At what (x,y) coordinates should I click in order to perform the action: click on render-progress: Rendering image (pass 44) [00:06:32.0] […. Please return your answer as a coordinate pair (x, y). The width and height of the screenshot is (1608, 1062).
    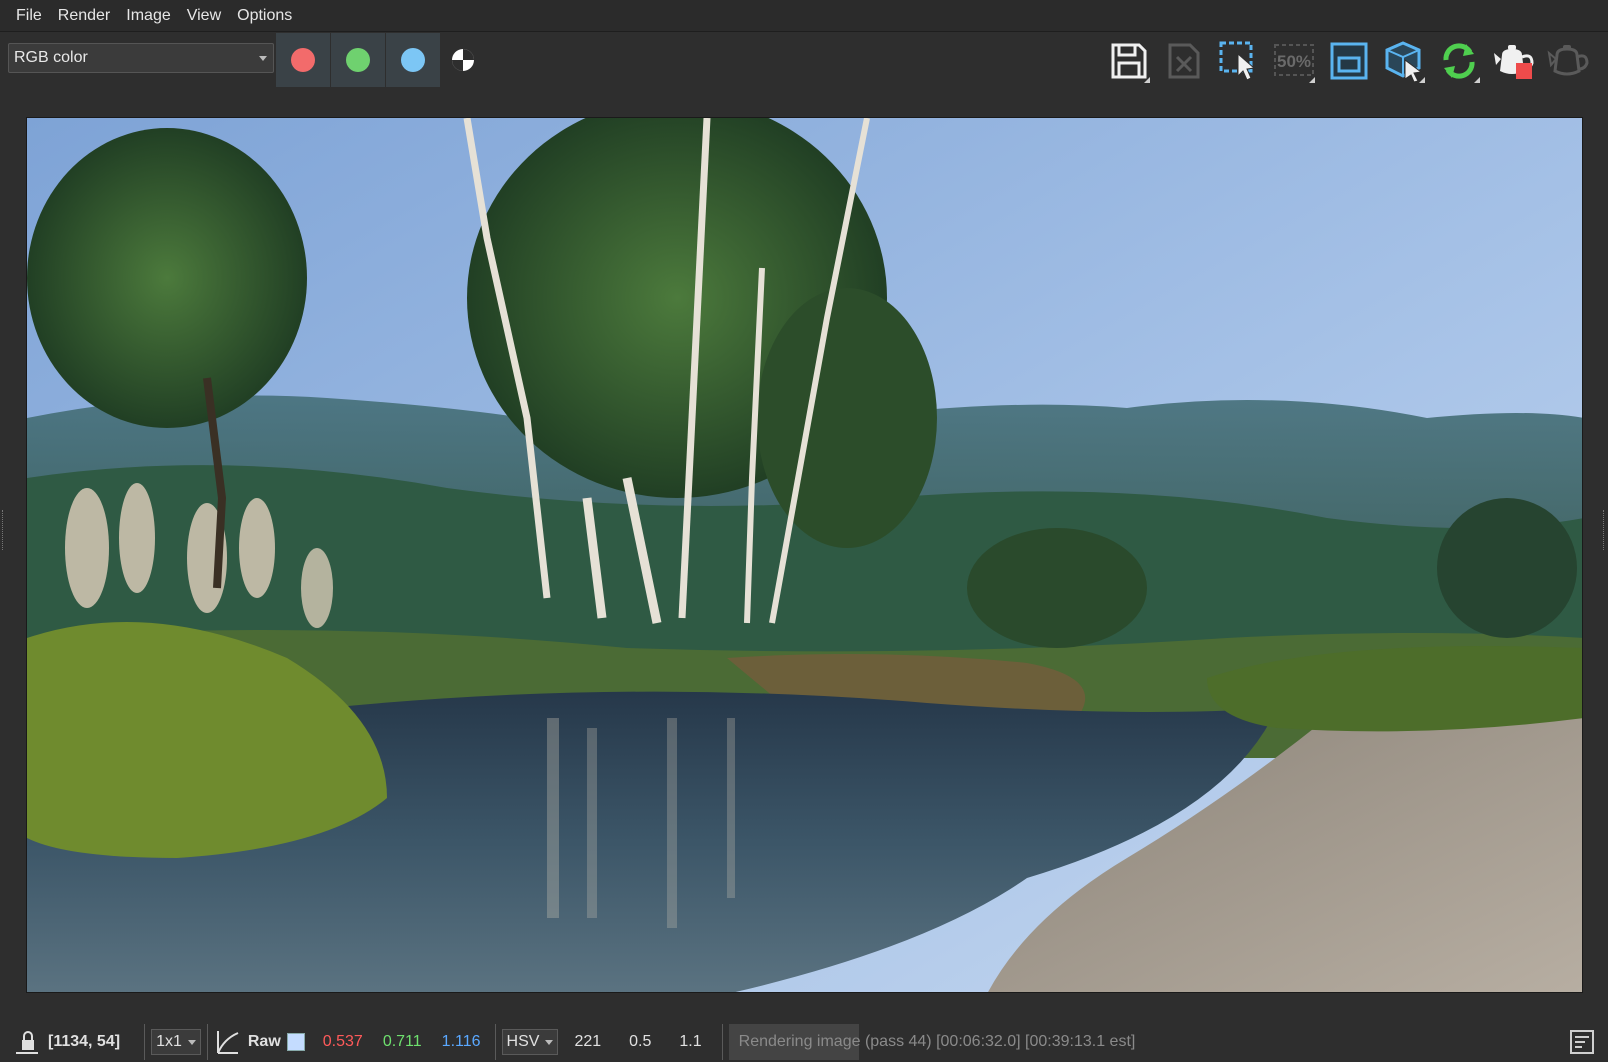
    Looking at the image, I should click on (938, 1042).